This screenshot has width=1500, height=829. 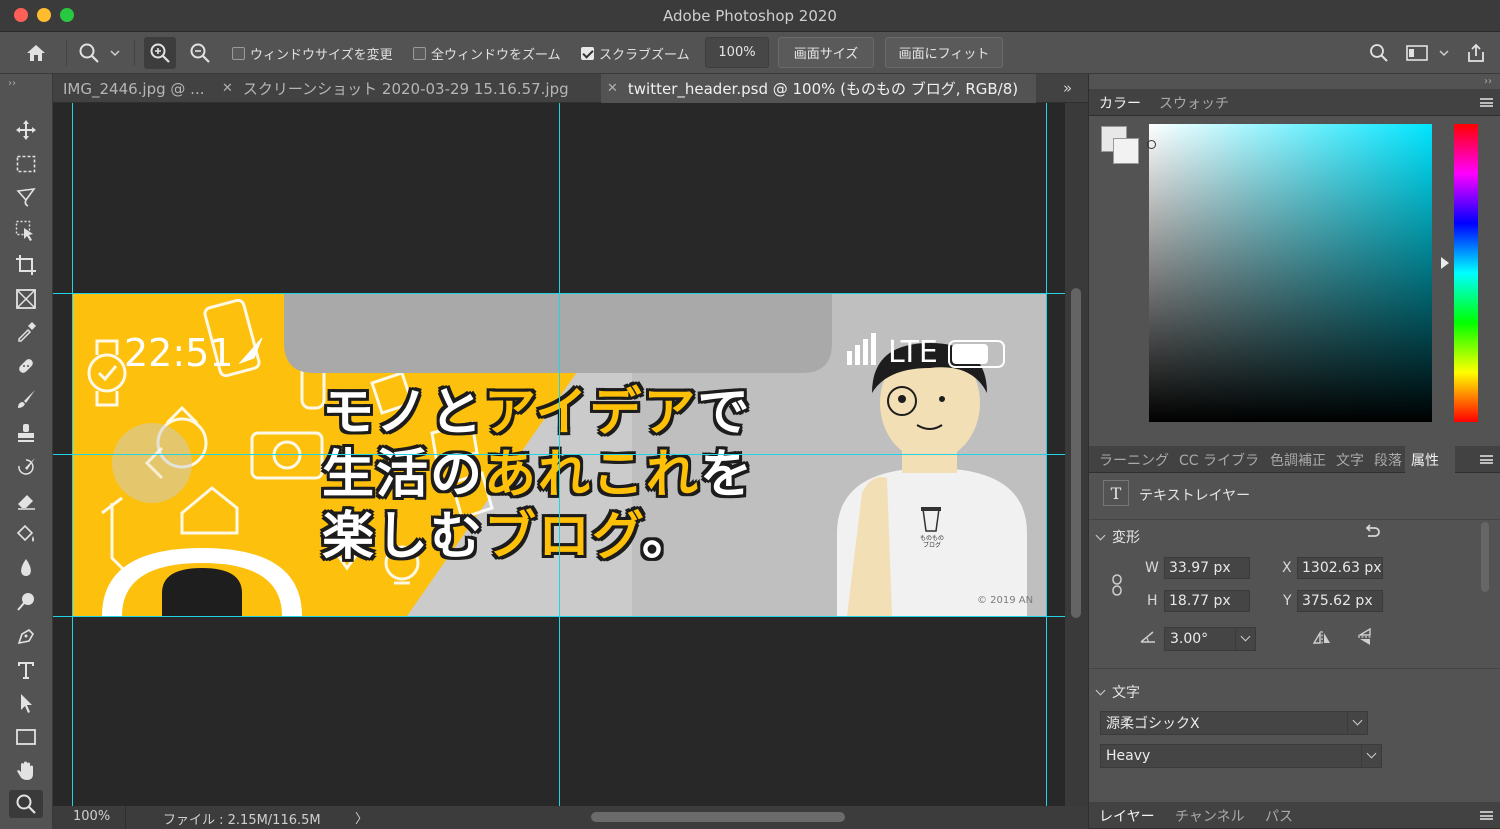 I want to click on tools-panel: ››, so click(x=26, y=451).